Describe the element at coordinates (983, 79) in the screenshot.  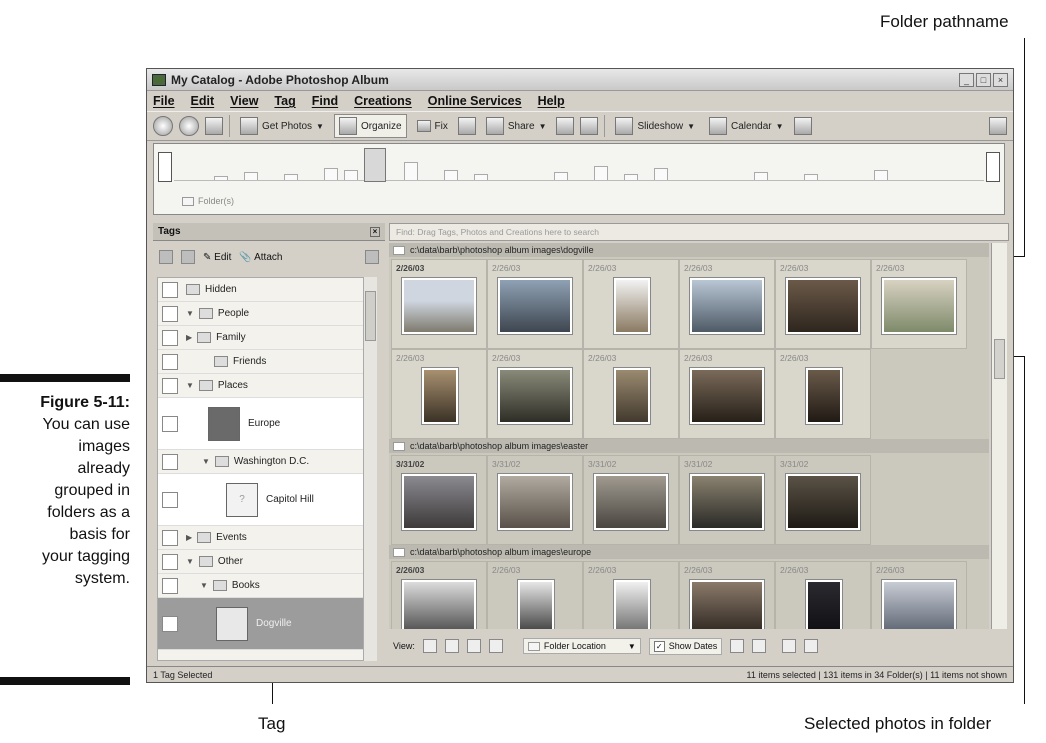
I see `maximize-button: □` at that location.